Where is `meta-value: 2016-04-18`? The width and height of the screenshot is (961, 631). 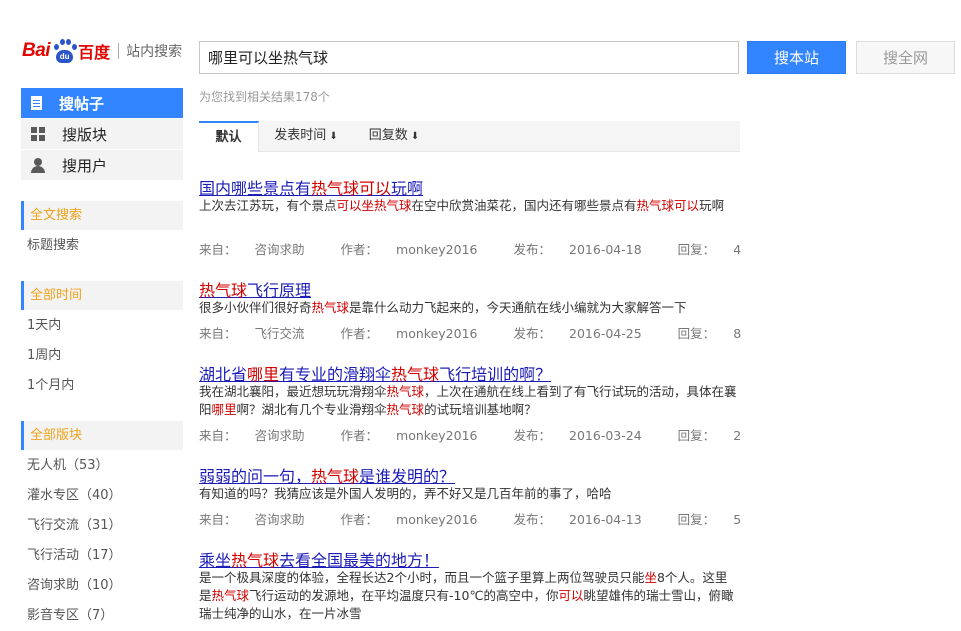
meta-value: 2016-04-18 is located at coordinates (605, 249).